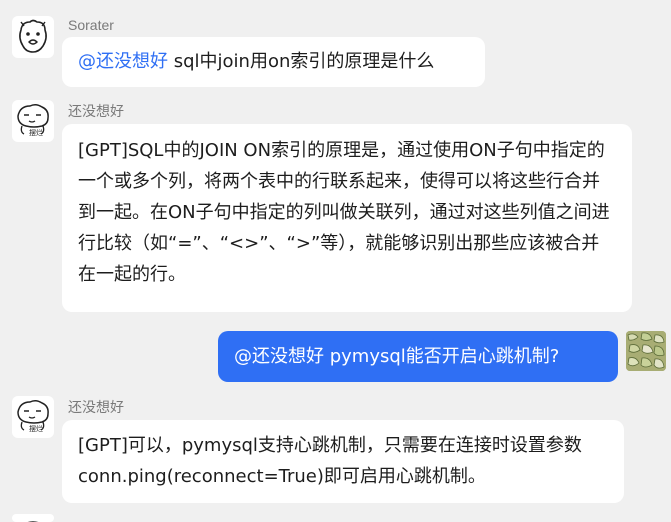  I want to click on message-text: @还没想好 pymysql能否开启心跳机制?, so click(397, 356).